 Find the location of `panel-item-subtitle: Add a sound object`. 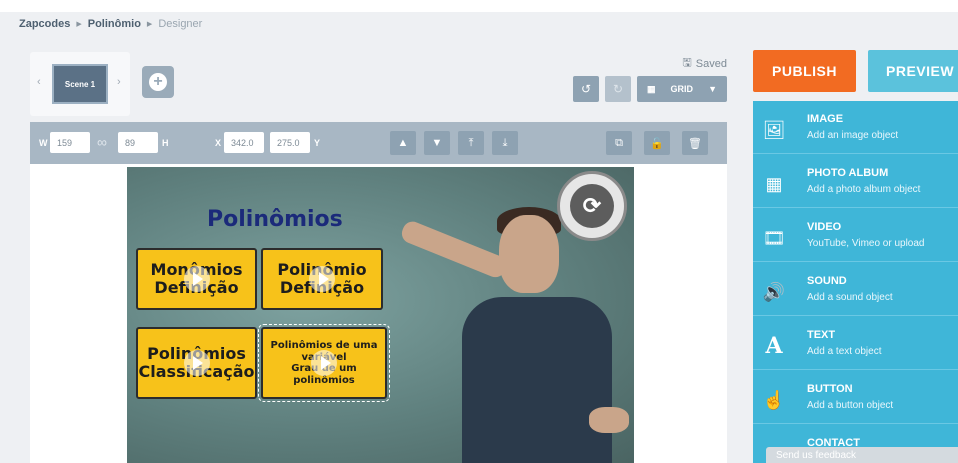

panel-item-subtitle: Add a sound object is located at coordinates (850, 297).